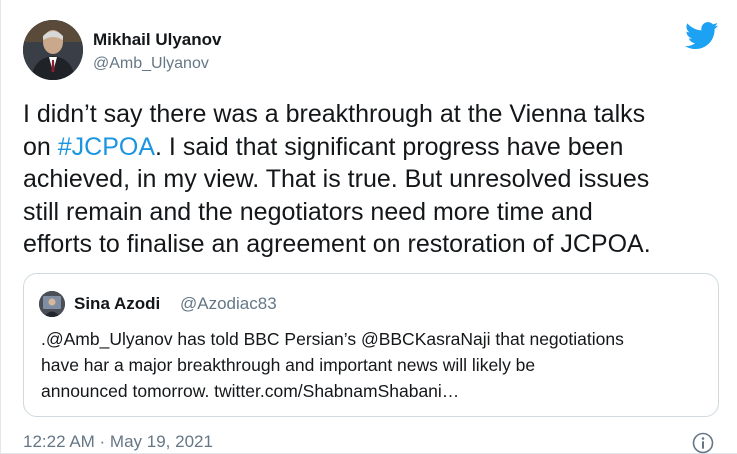 The image size is (737, 454). What do you see at coordinates (151, 64) in the screenshot?
I see `author-handle: @Amb_Ulyanov` at bounding box center [151, 64].